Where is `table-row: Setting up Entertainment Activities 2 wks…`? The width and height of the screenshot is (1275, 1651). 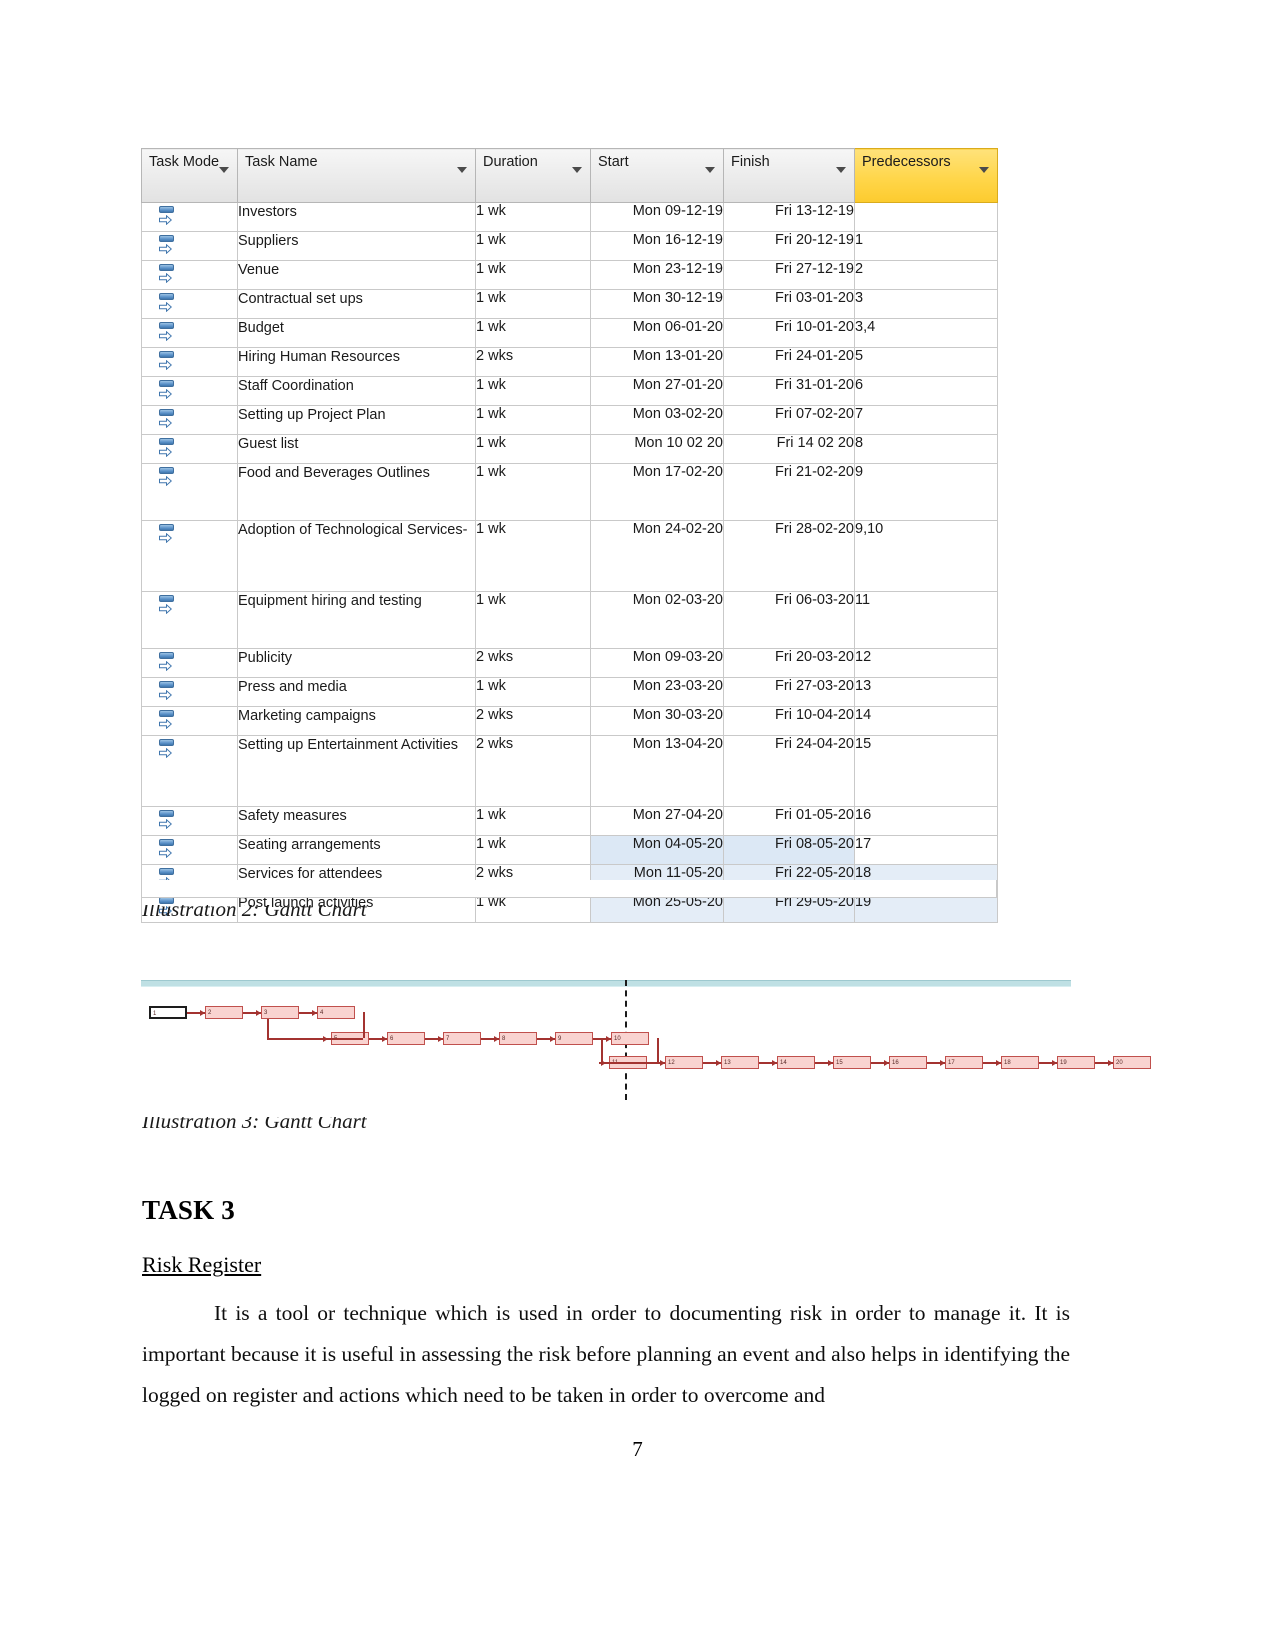 table-row: Setting up Entertainment Activities 2 wks… is located at coordinates (569, 771).